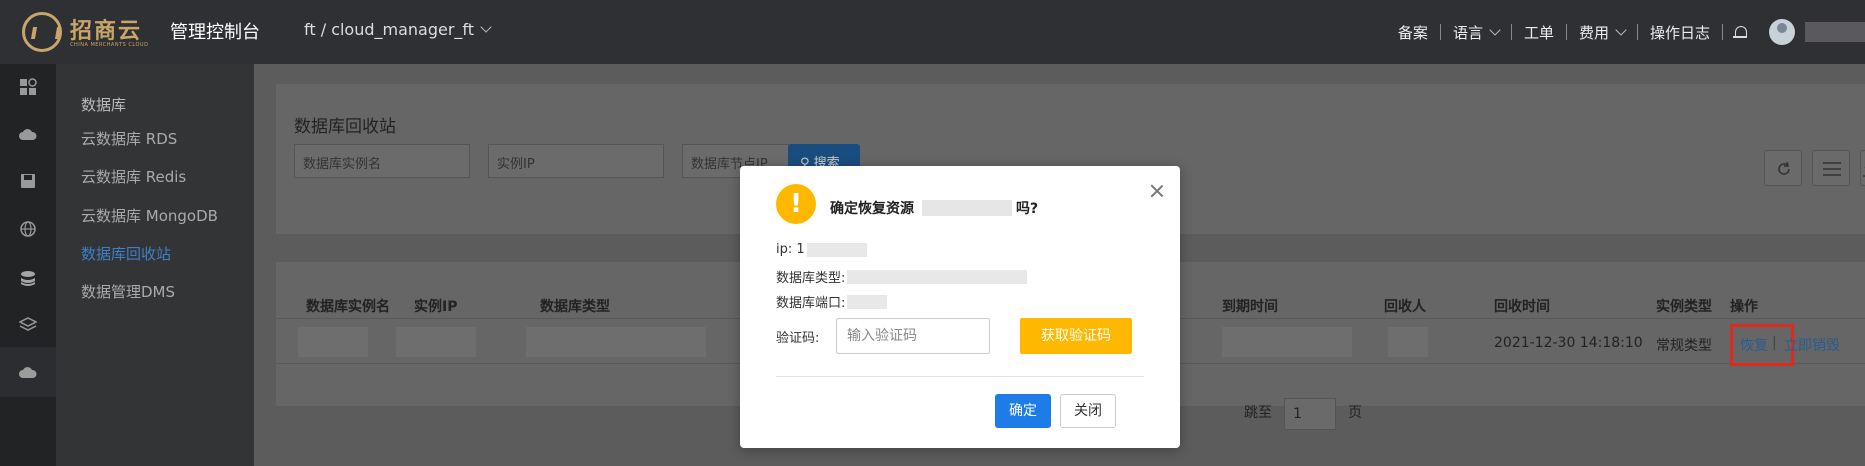 This screenshot has height=466, width=1865. I want to click on nav-language: 语言, so click(1476, 32).